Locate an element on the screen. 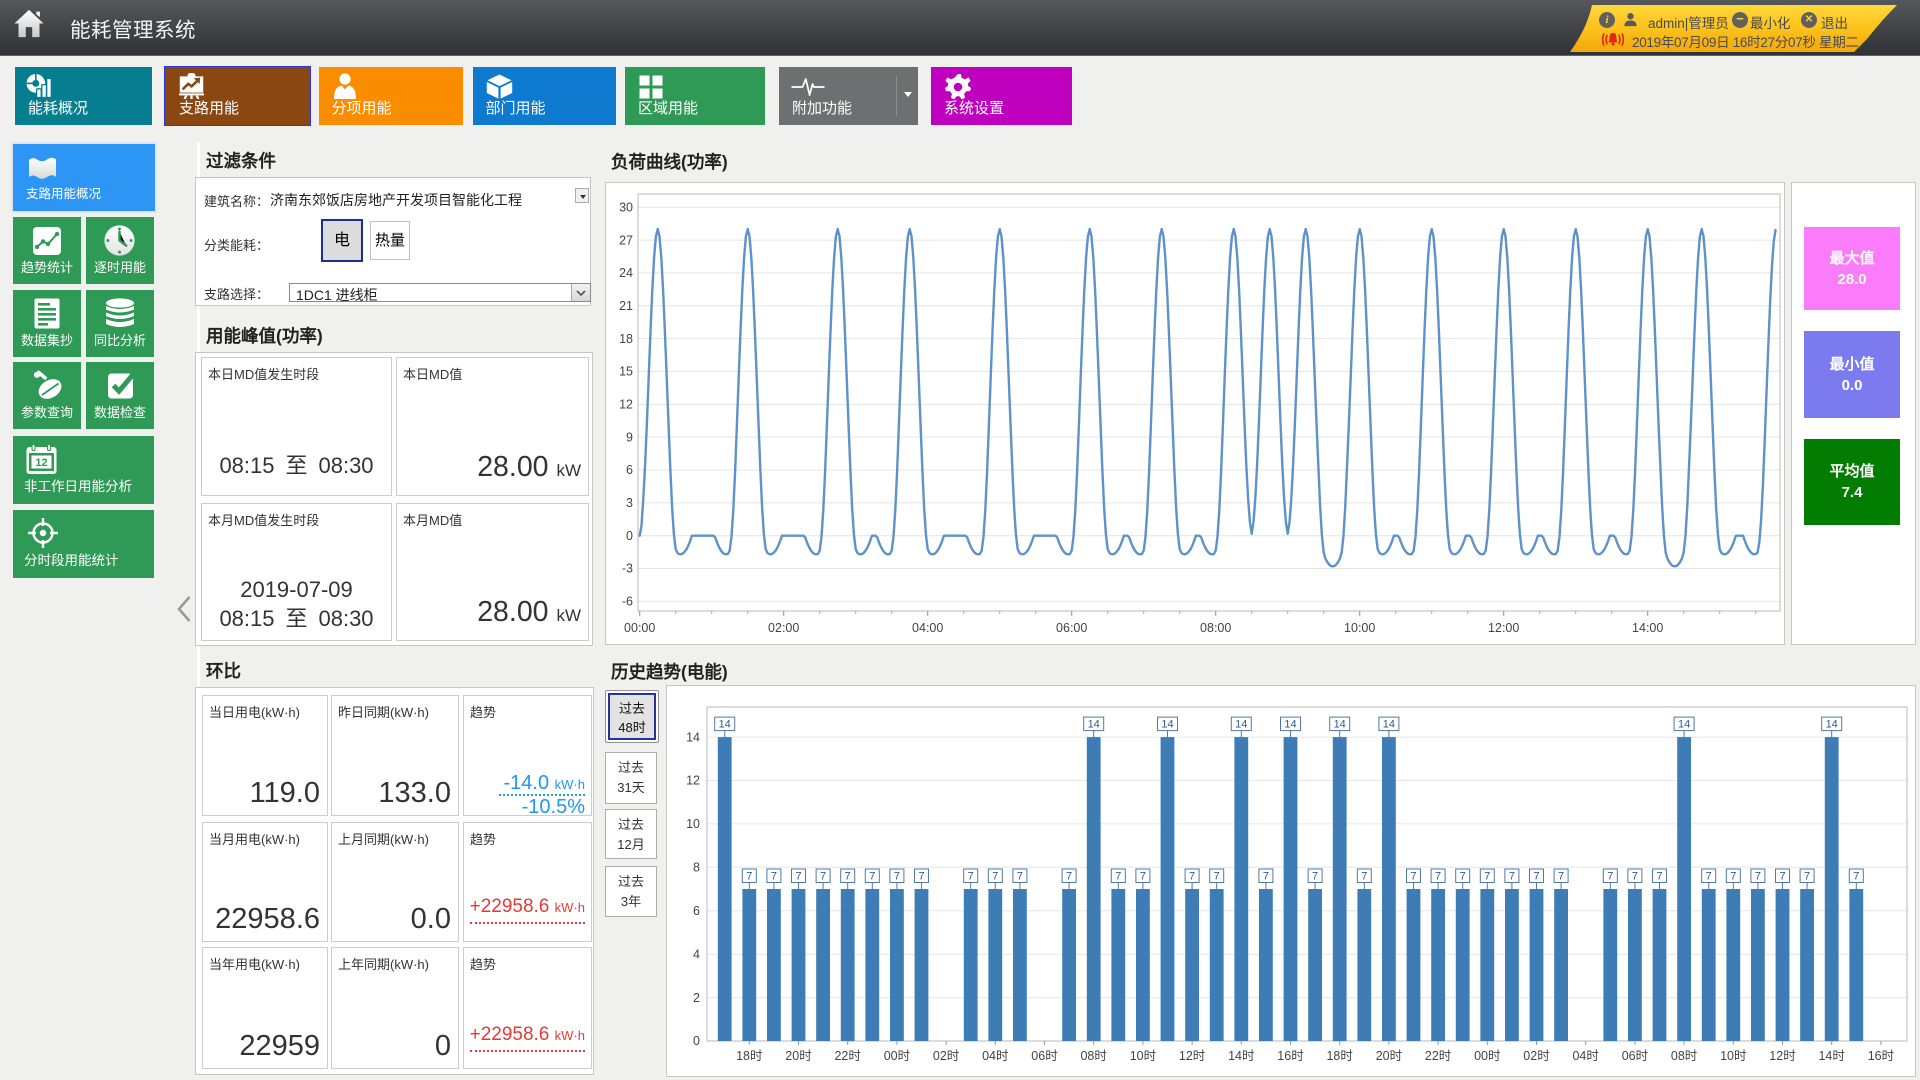 The image size is (1920, 1080). svg-text: 8 is located at coordinates (696, 868).